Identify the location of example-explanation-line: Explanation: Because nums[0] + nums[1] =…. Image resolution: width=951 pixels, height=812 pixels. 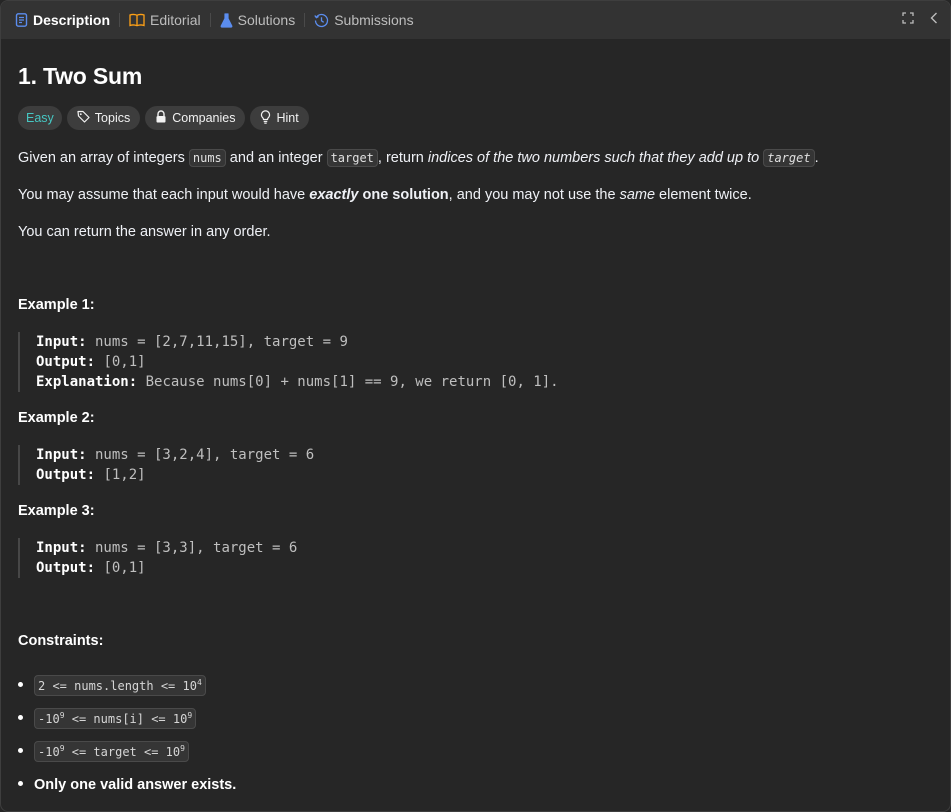
(297, 382).